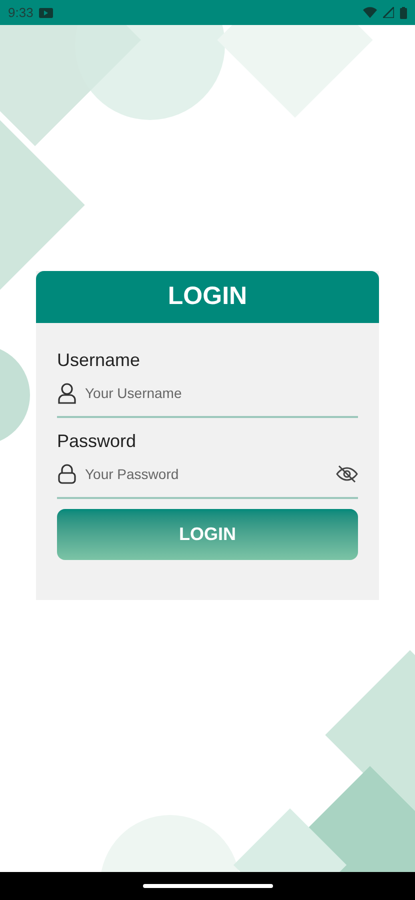 This screenshot has width=415, height=900. Describe the element at coordinates (97, 441) in the screenshot. I see `field-label: Password` at that location.